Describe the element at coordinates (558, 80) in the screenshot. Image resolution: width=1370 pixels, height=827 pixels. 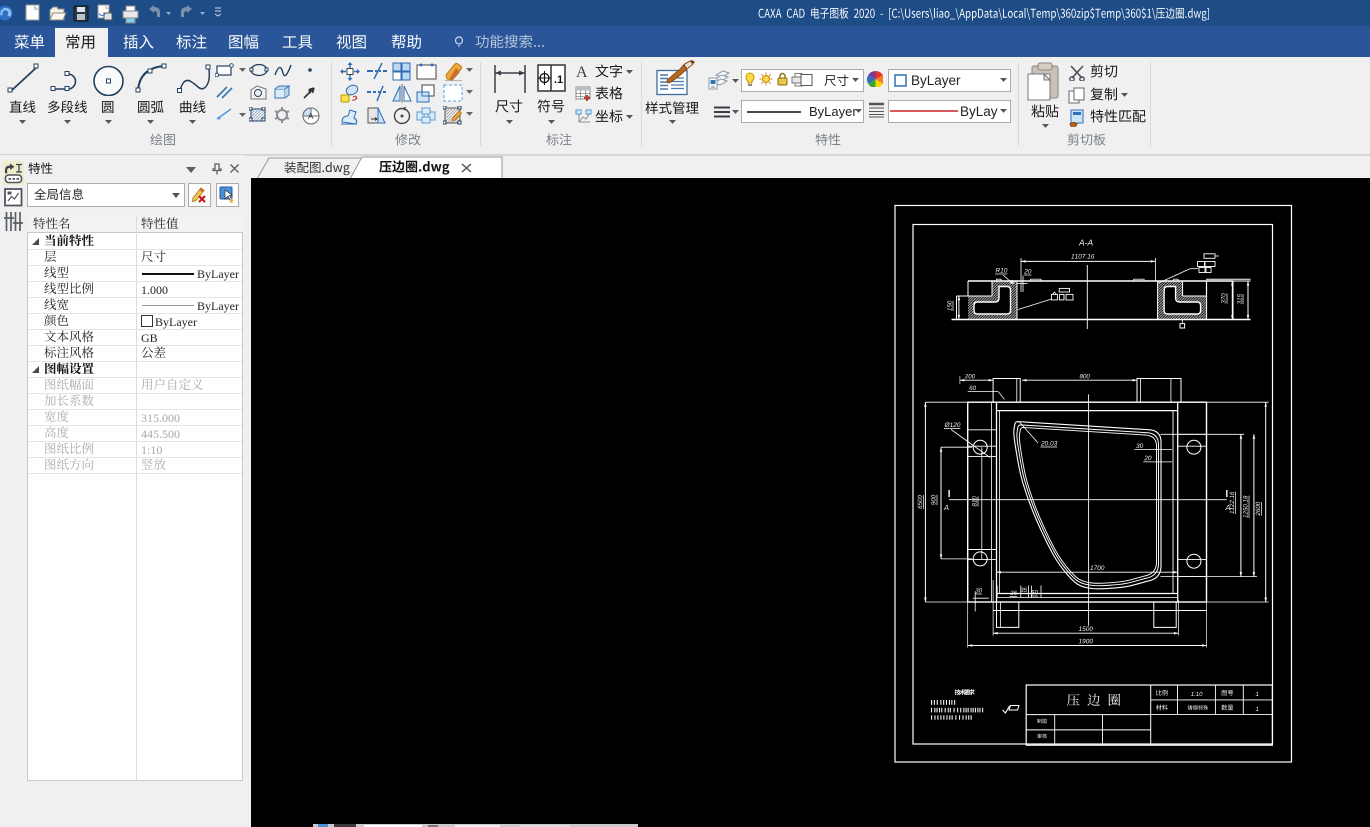
I see `svg-text: .1` at that location.